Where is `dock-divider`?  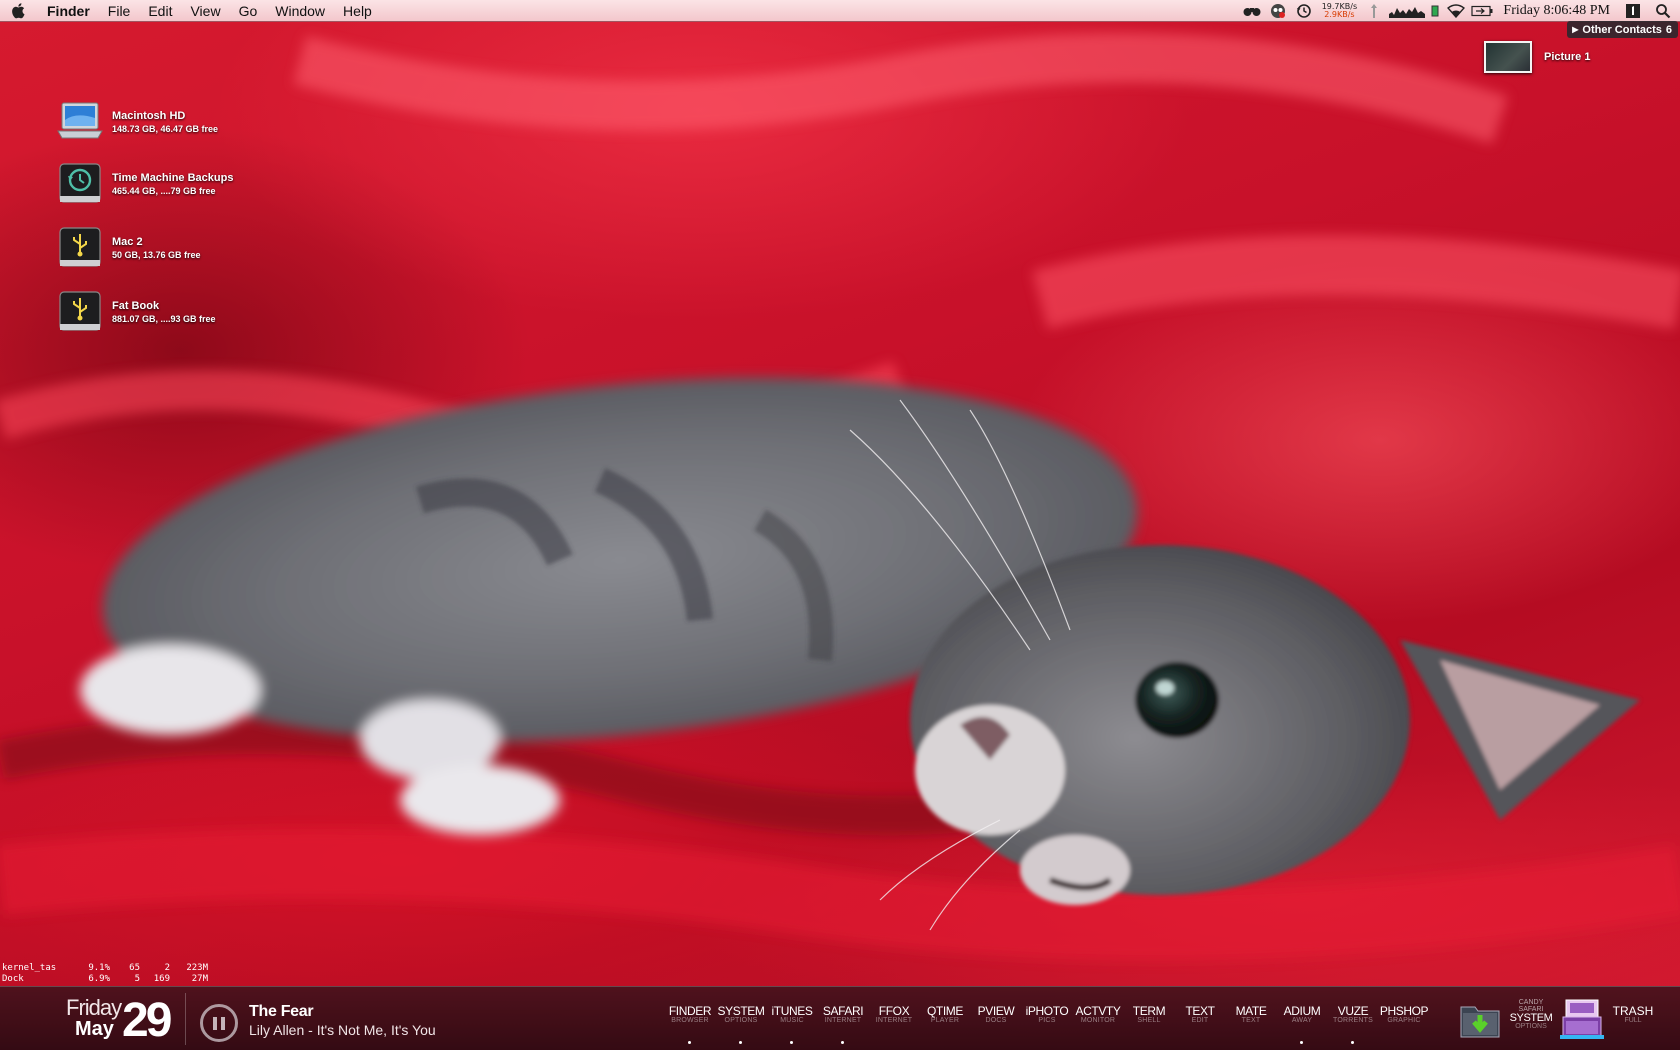
dock-divider is located at coordinates (185, 1019).